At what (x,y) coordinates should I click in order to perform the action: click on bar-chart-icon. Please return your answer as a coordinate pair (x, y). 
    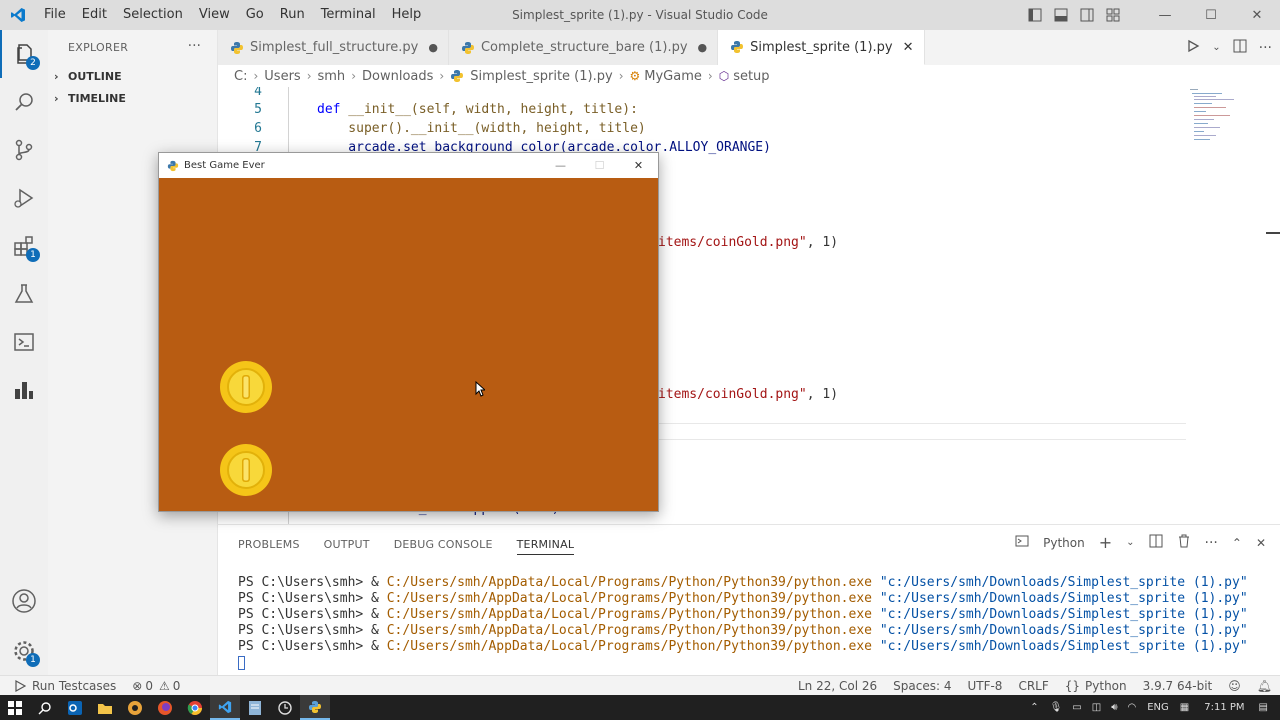
    Looking at the image, I should click on (24, 390).